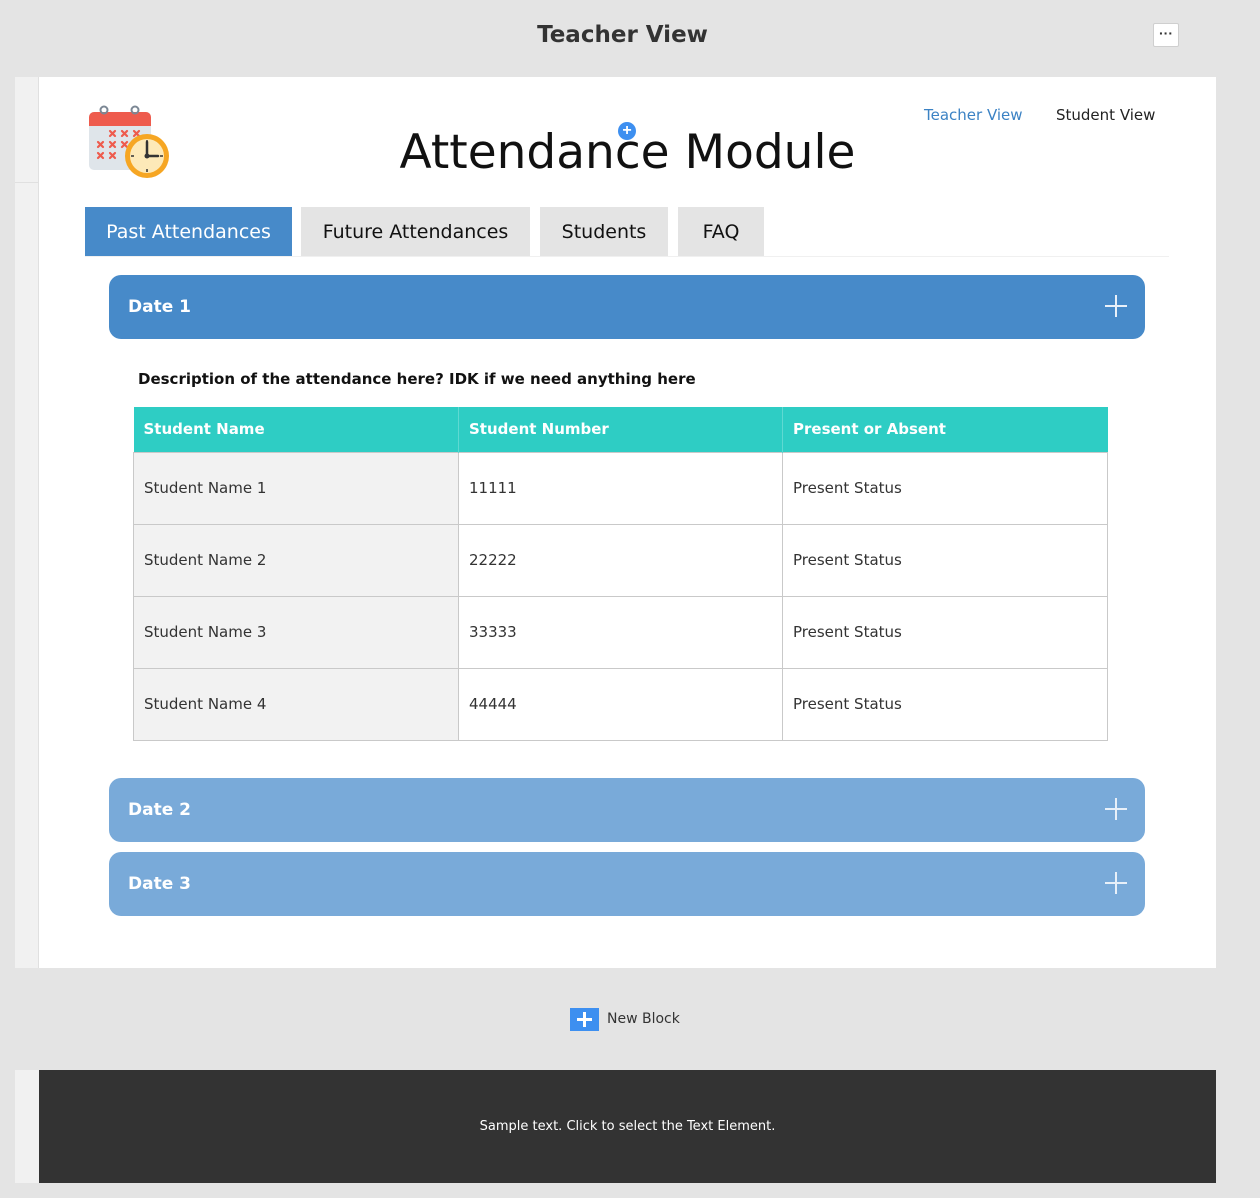 The width and height of the screenshot is (1260, 1198). Describe the element at coordinates (1105, 115) in the screenshot. I see `student-view-link: Student View` at that location.